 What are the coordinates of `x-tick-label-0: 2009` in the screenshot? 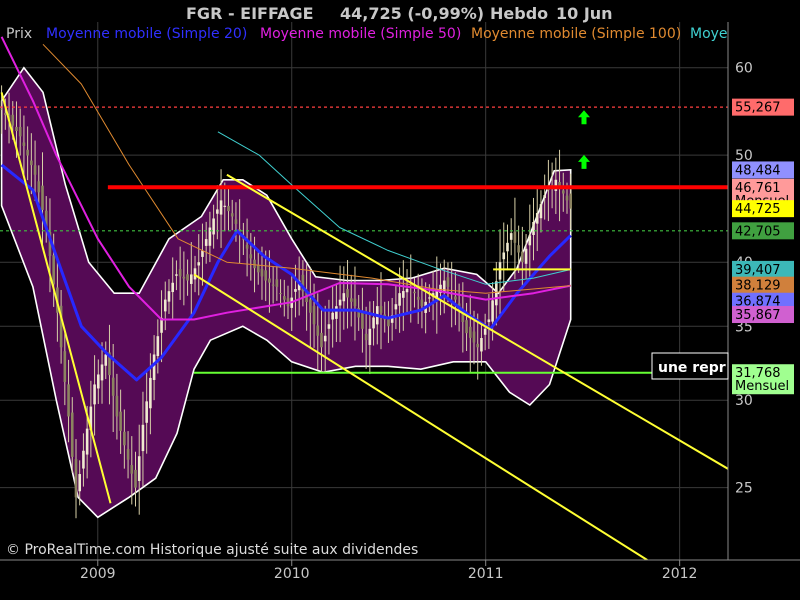 It's located at (98, 574).